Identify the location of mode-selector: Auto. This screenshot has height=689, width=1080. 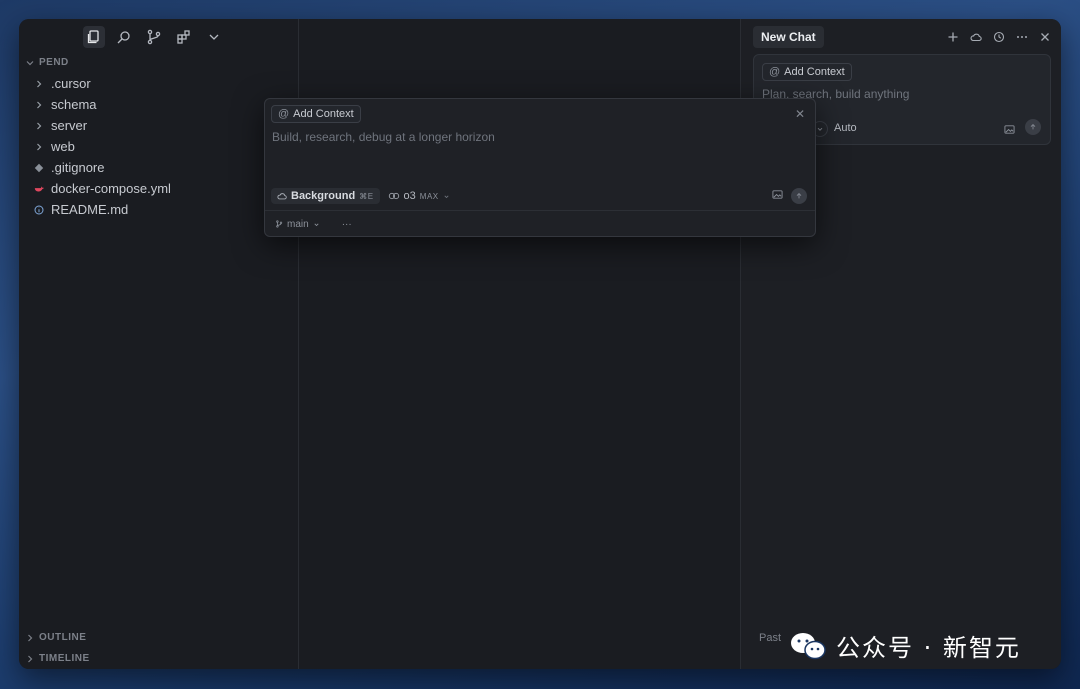
(845, 128).